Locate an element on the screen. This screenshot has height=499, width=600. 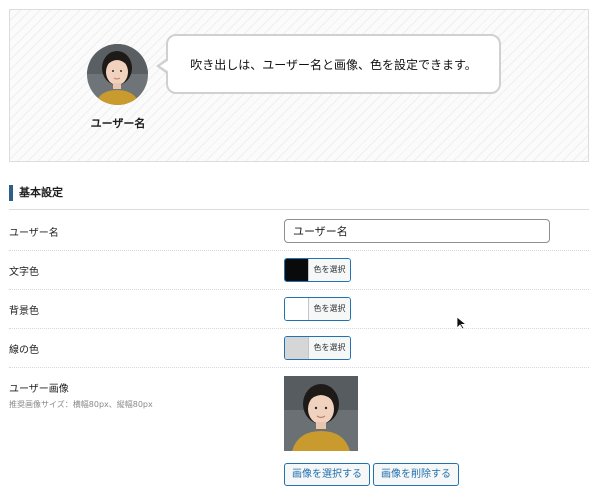
section-title: 基本設定 is located at coordinates (36, 193).